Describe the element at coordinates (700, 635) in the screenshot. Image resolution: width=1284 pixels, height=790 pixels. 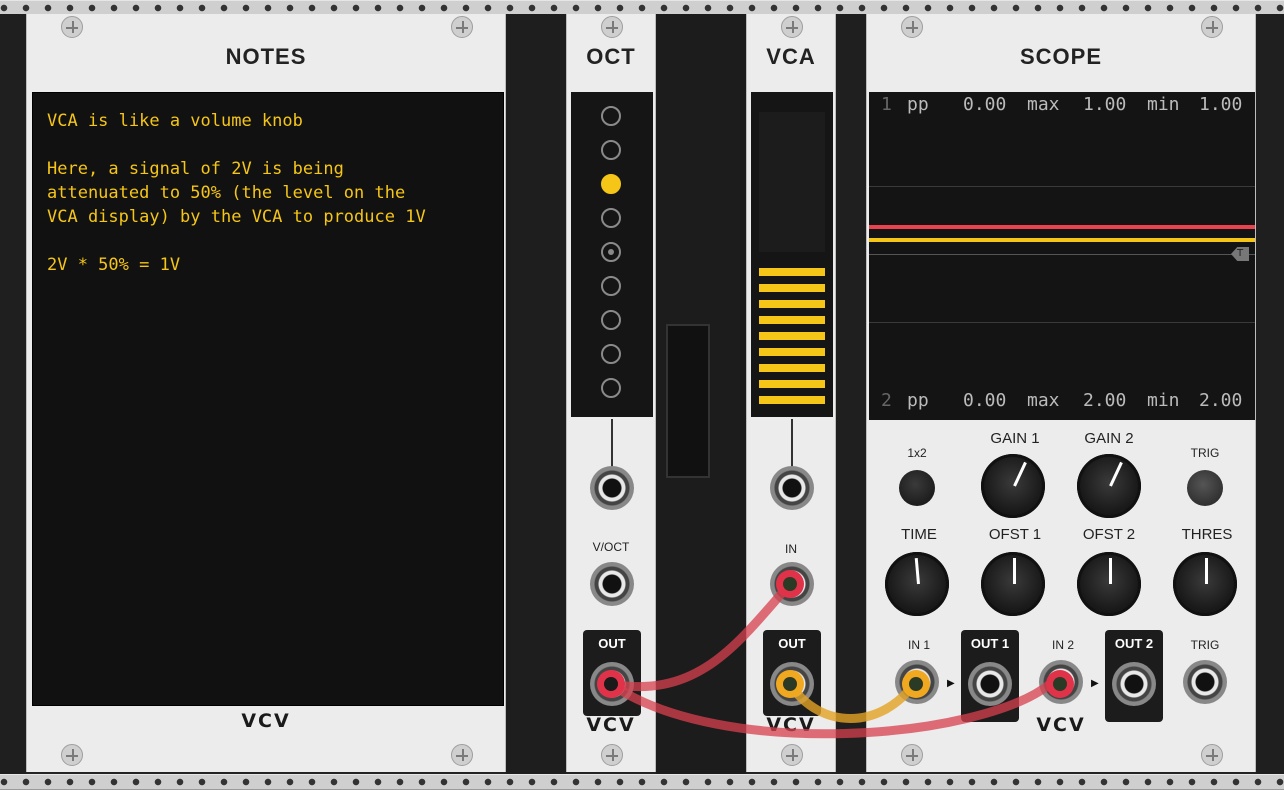
I see `cable-oct-to-vca` at that location.